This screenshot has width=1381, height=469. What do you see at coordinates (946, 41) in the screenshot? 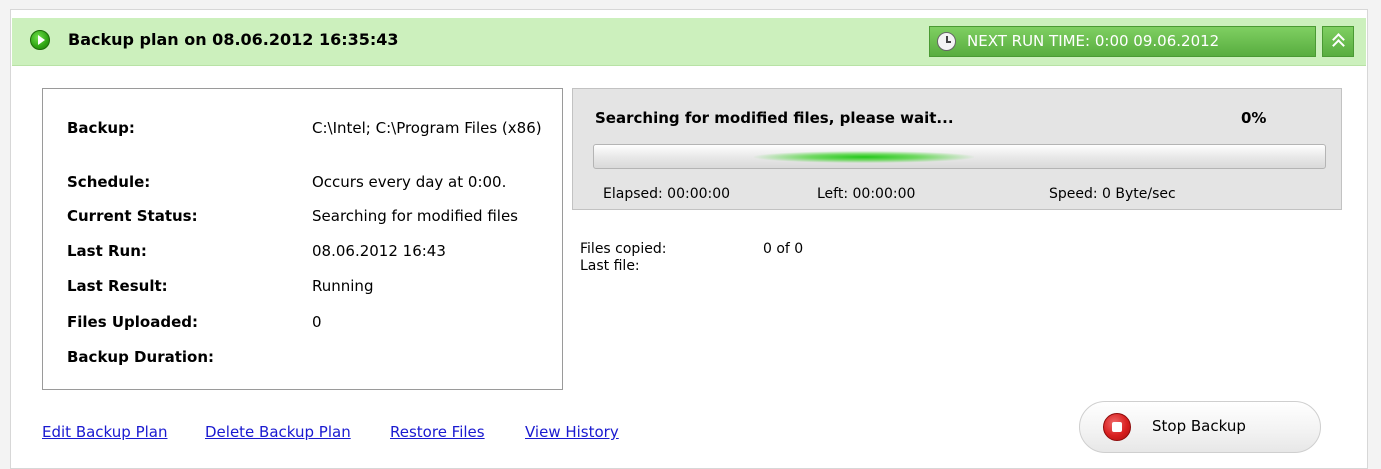
I see `clock-icon` at bounding box center [946, 41].